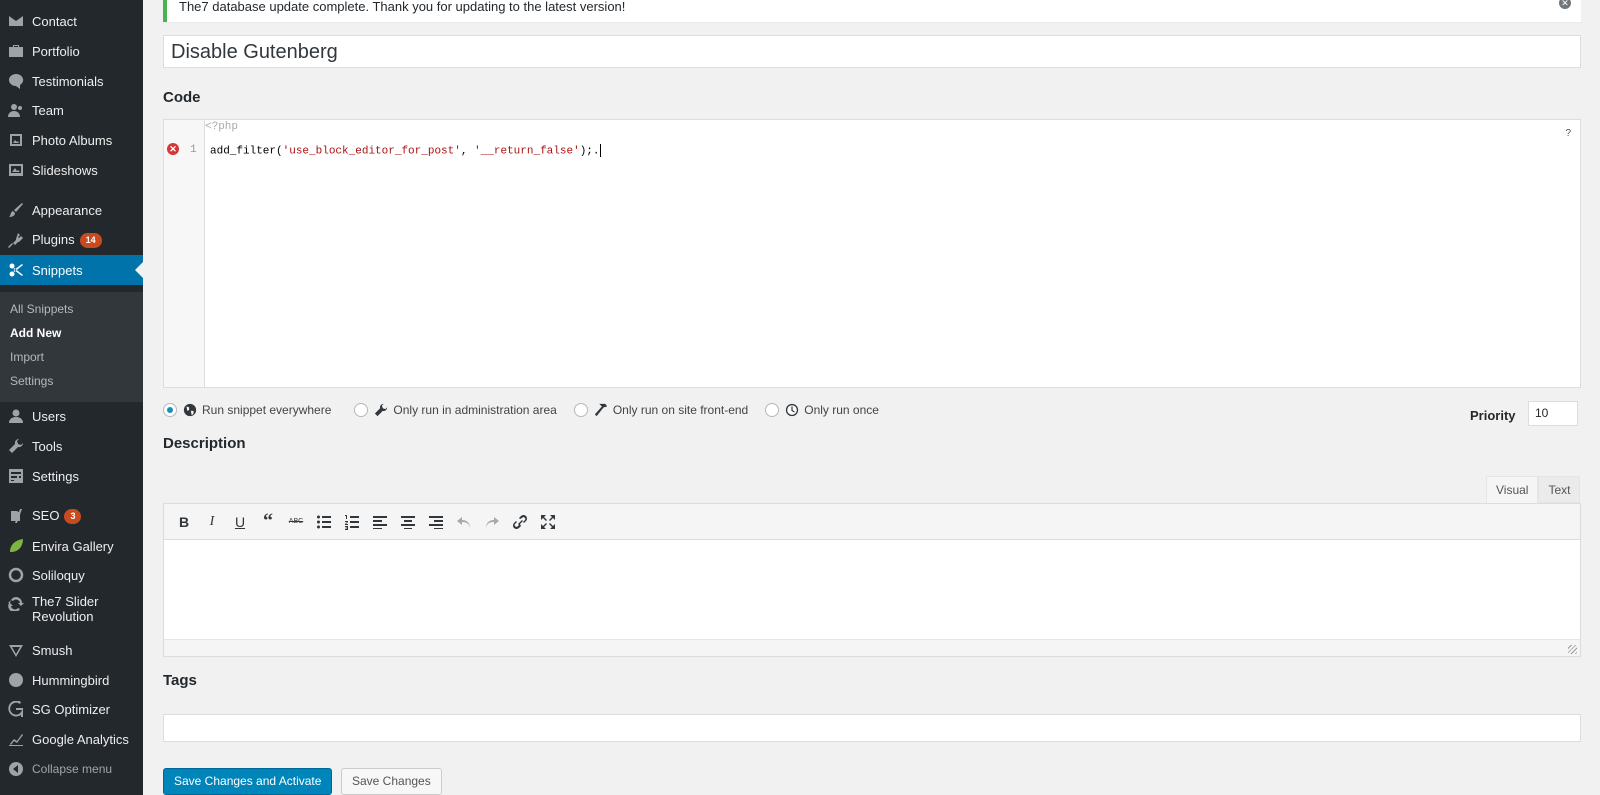 The image size is (1600, 795). I want to click on sidebar-item-label: Portfolio, so click(56, 51).